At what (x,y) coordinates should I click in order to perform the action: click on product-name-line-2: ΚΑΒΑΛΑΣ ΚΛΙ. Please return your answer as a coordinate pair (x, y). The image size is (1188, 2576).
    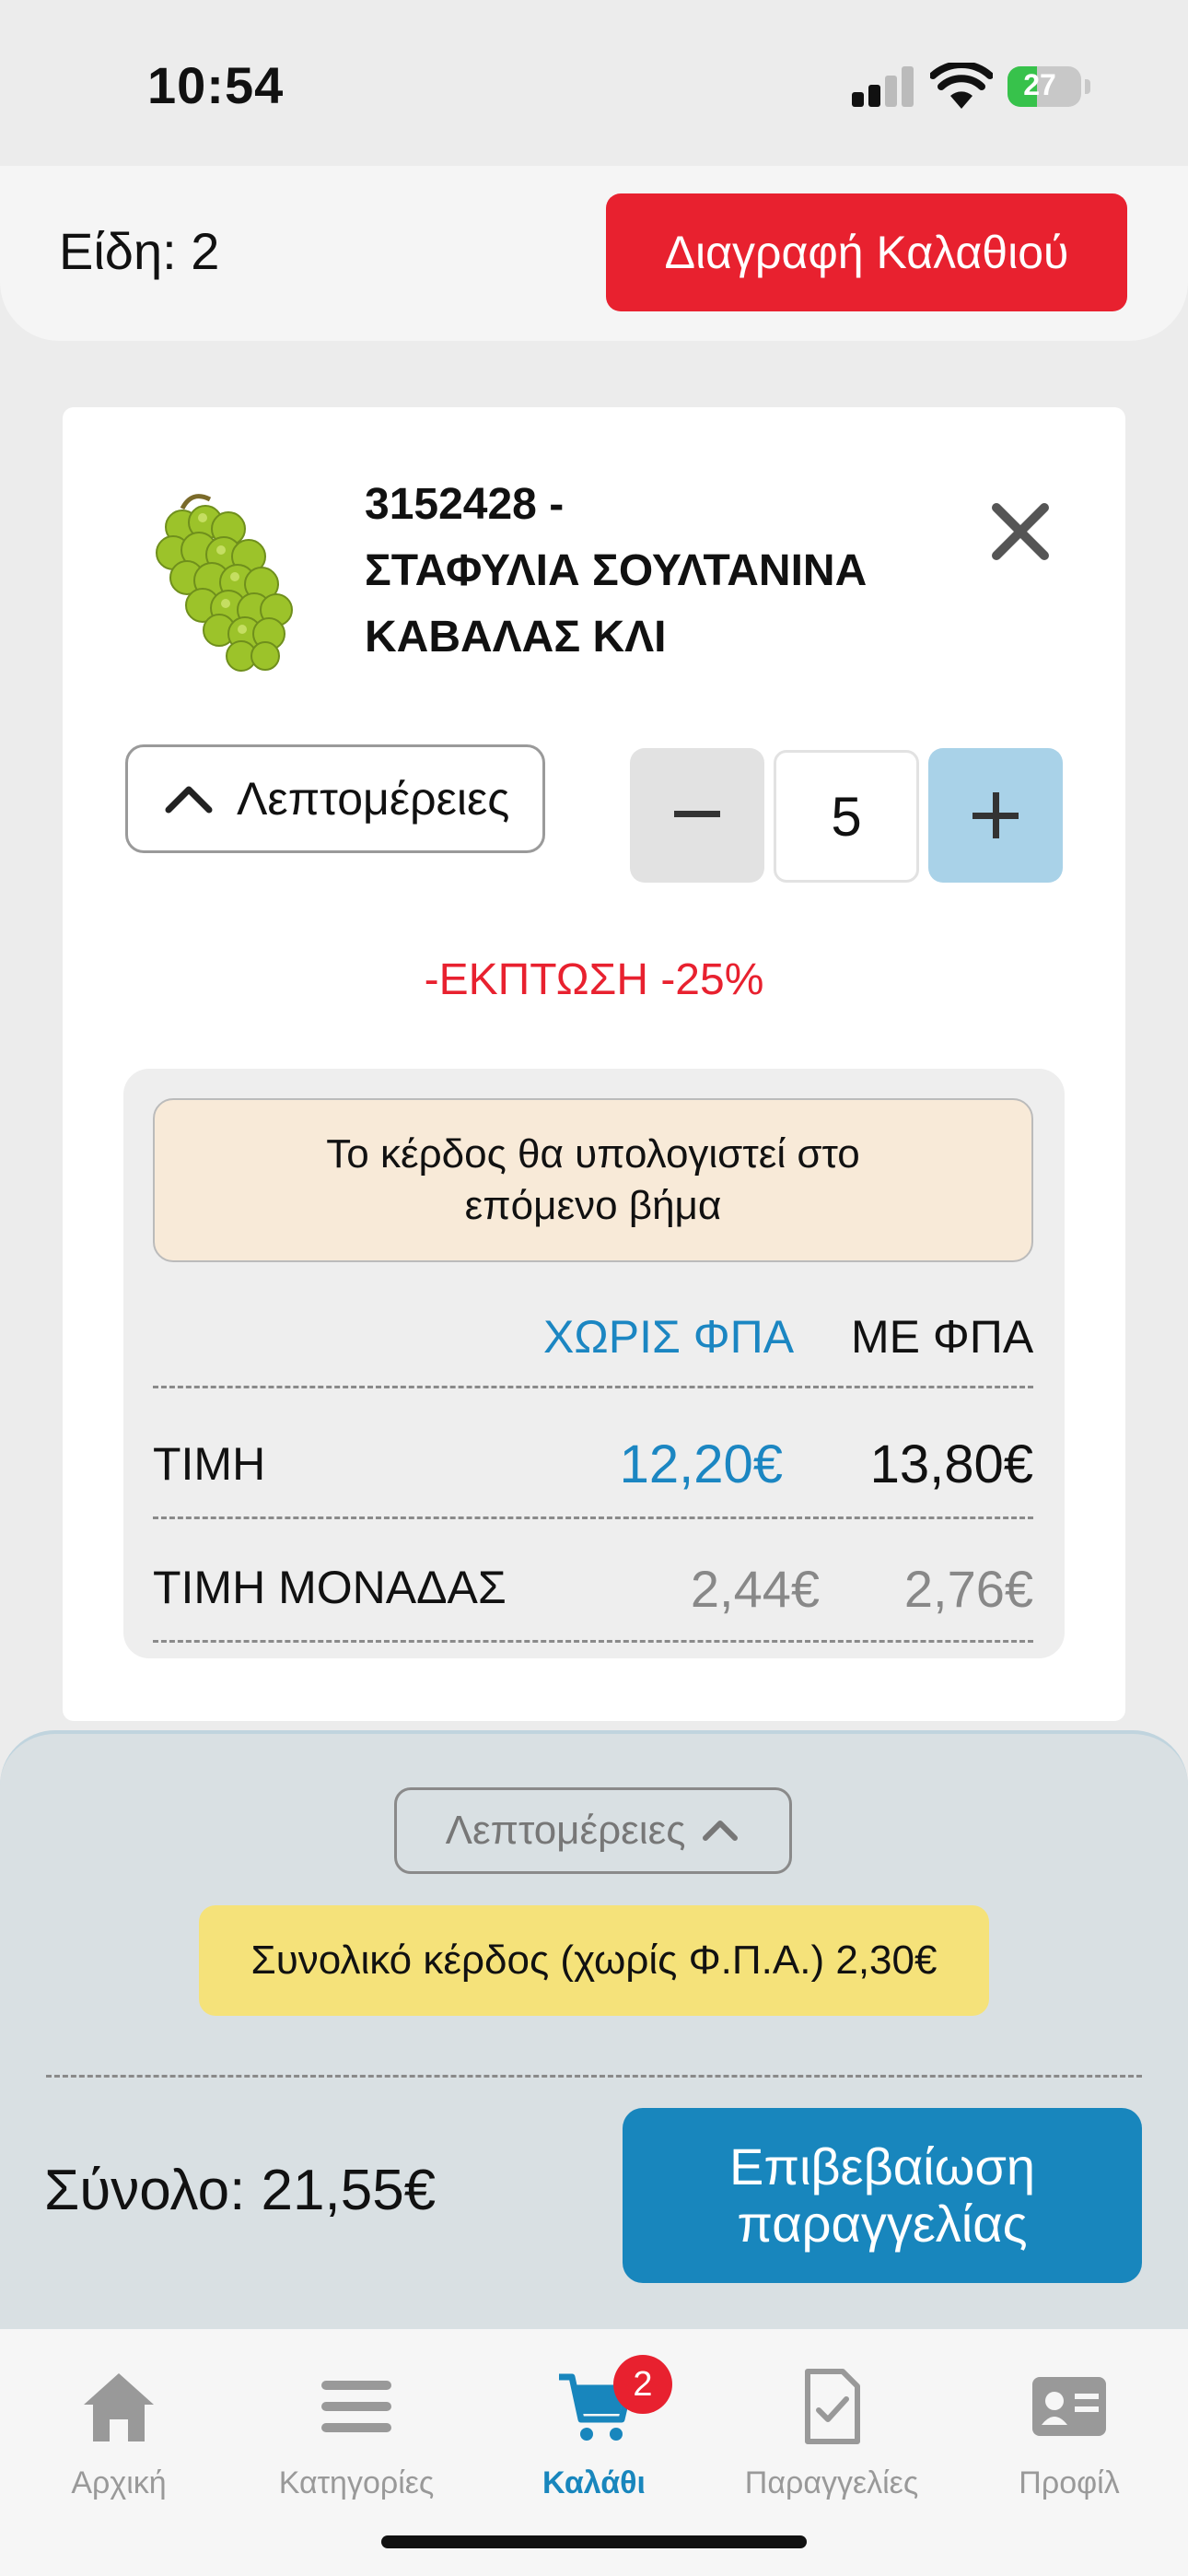
    Looking at the image, I should click on (516, 637).